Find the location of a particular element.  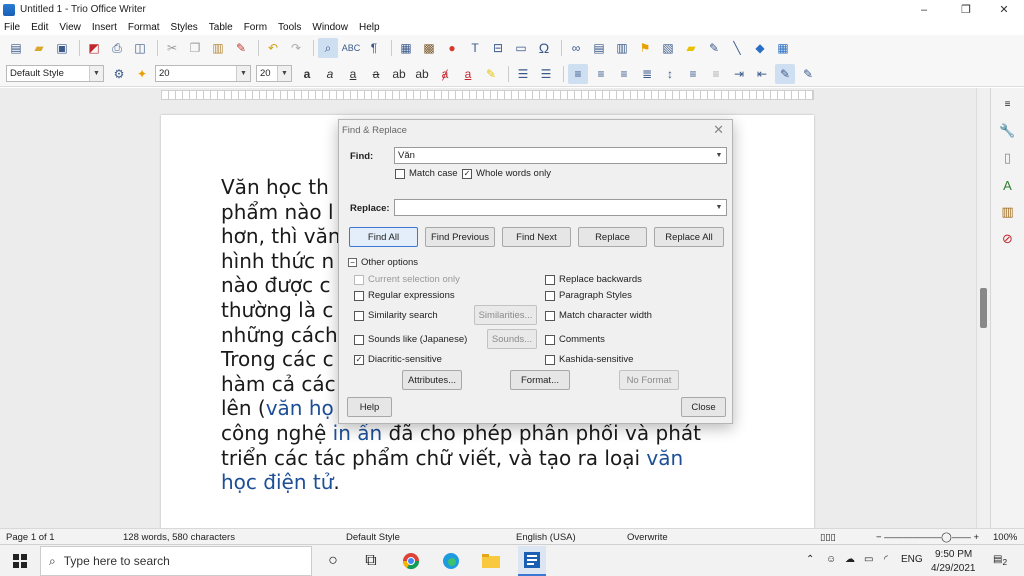

regex-checkbox is located at coordinates (359, 295).